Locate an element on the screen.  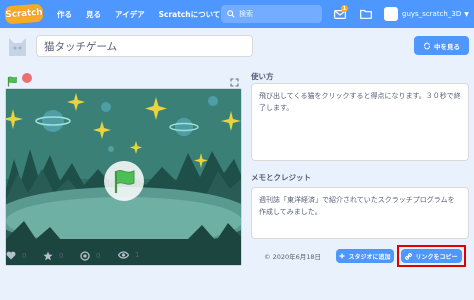
love-button: 0 is located at coordinates (16, 255).